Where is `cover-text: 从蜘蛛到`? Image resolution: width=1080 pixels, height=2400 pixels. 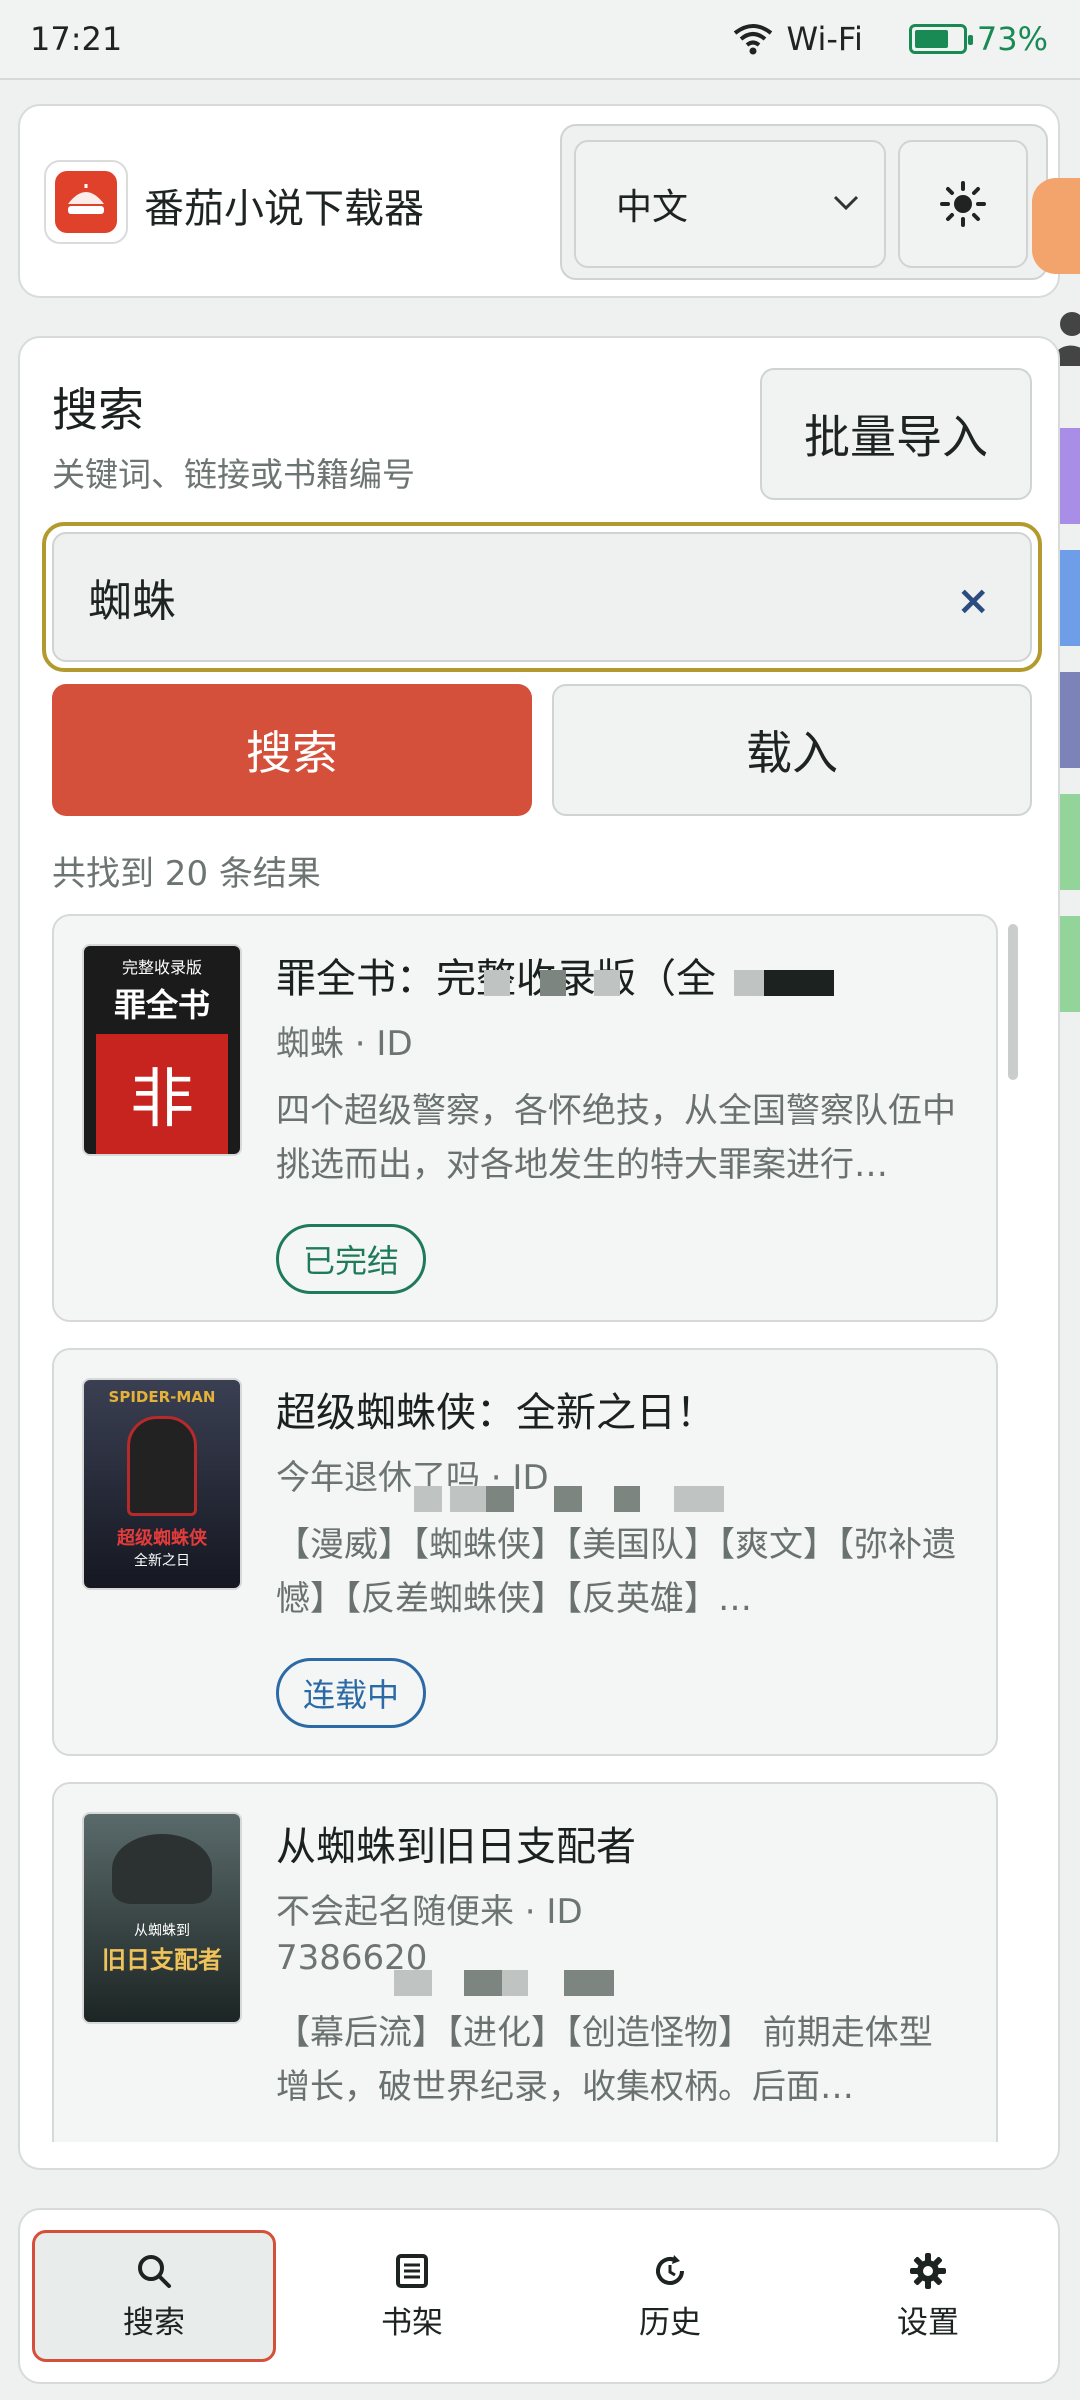
cover-text: 从蜘蛛到 is located at coordinates (162, 1931).